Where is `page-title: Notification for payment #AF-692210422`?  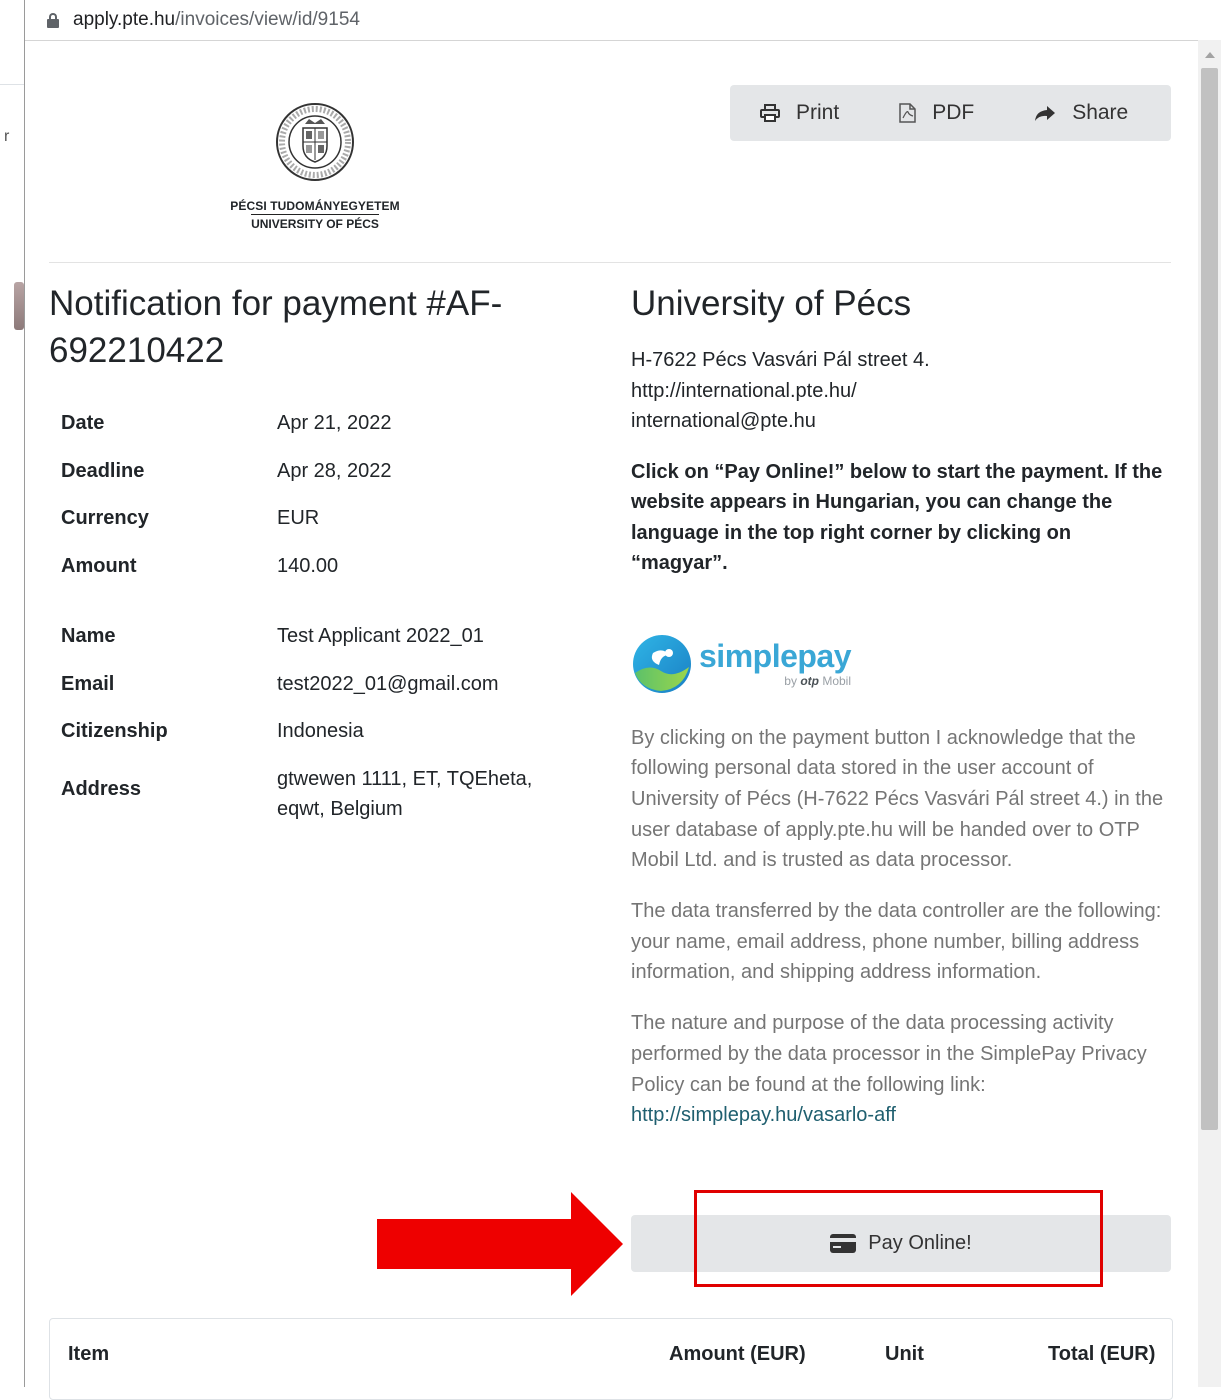 page-title: Notification for payment #AF-692210422 is located at coordinates (276, 327).